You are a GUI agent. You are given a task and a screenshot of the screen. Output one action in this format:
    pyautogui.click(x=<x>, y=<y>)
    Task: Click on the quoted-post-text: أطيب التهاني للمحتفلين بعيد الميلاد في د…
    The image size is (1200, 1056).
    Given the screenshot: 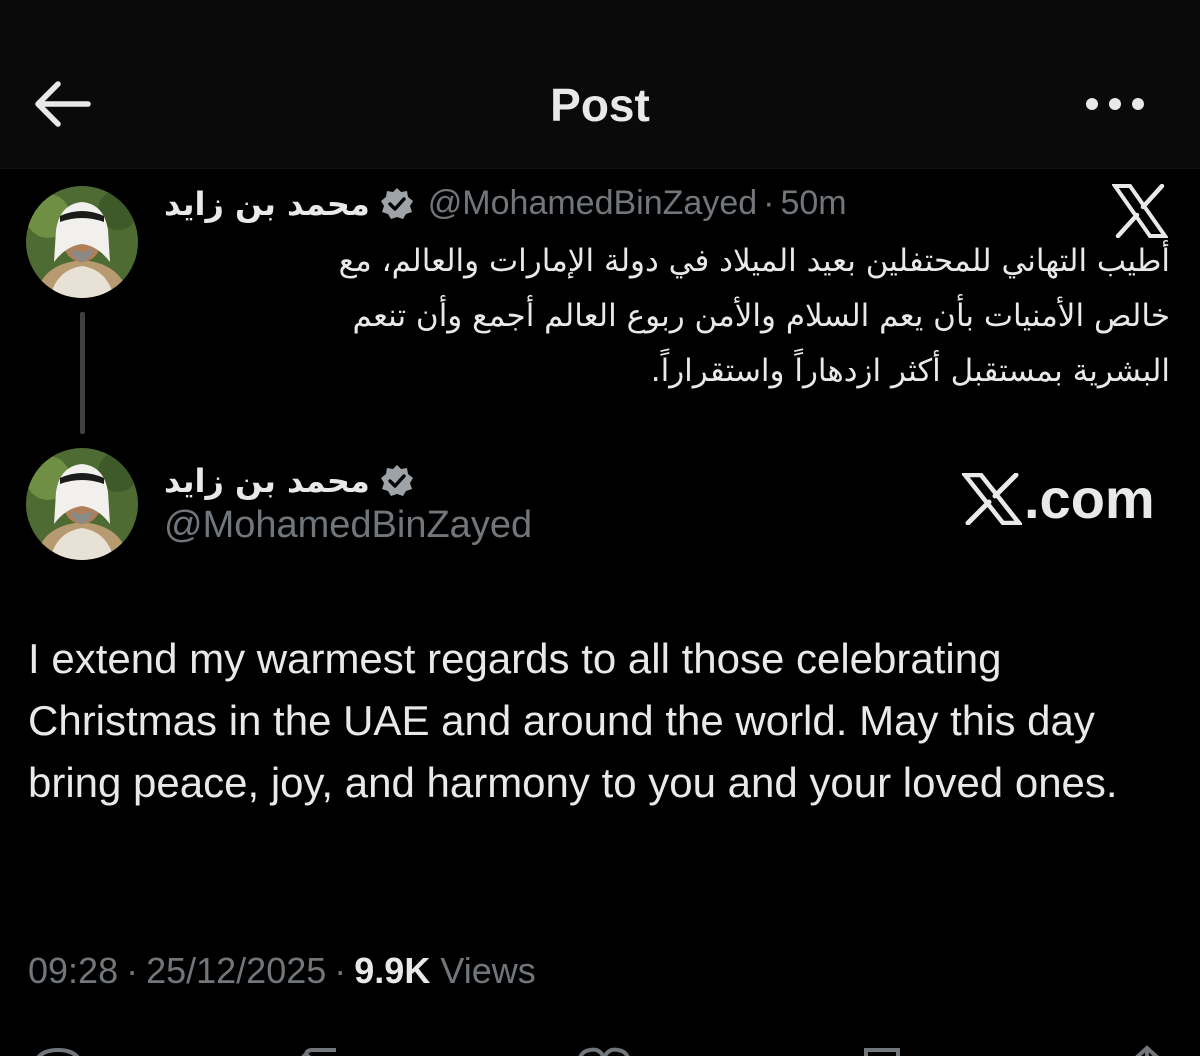 What is the action you would take?
    pyautogui.click(x=754, y=316)
    